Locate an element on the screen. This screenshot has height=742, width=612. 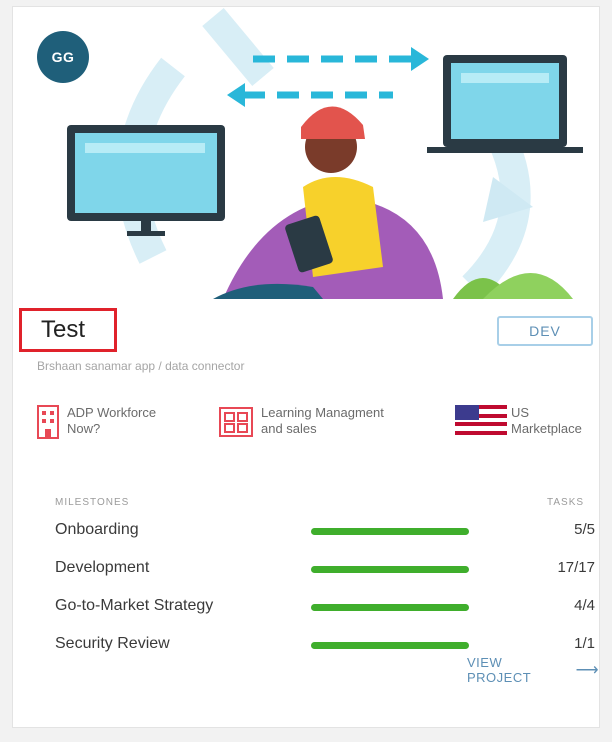
feature-sublabel-2: and sales is located at coordinates (289, 428).